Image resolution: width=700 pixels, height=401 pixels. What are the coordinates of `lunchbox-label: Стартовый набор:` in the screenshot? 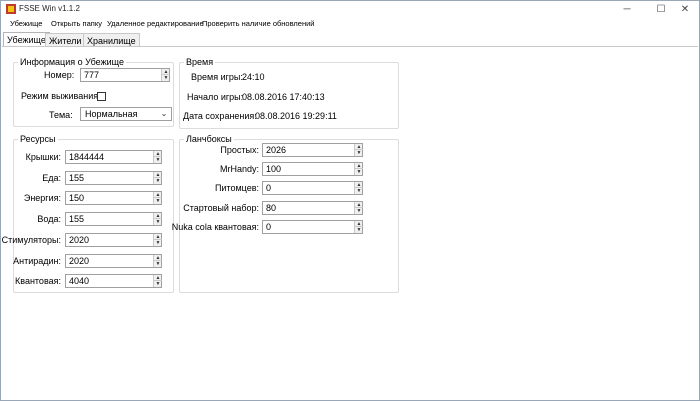 It's located at (221, 207).